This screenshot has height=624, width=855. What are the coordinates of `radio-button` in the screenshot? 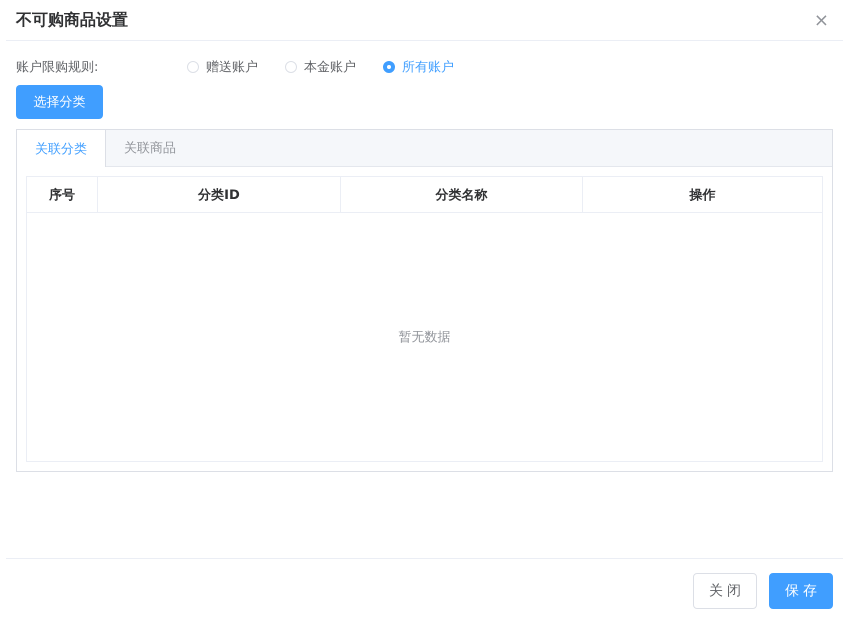 It's located at (389, 67).